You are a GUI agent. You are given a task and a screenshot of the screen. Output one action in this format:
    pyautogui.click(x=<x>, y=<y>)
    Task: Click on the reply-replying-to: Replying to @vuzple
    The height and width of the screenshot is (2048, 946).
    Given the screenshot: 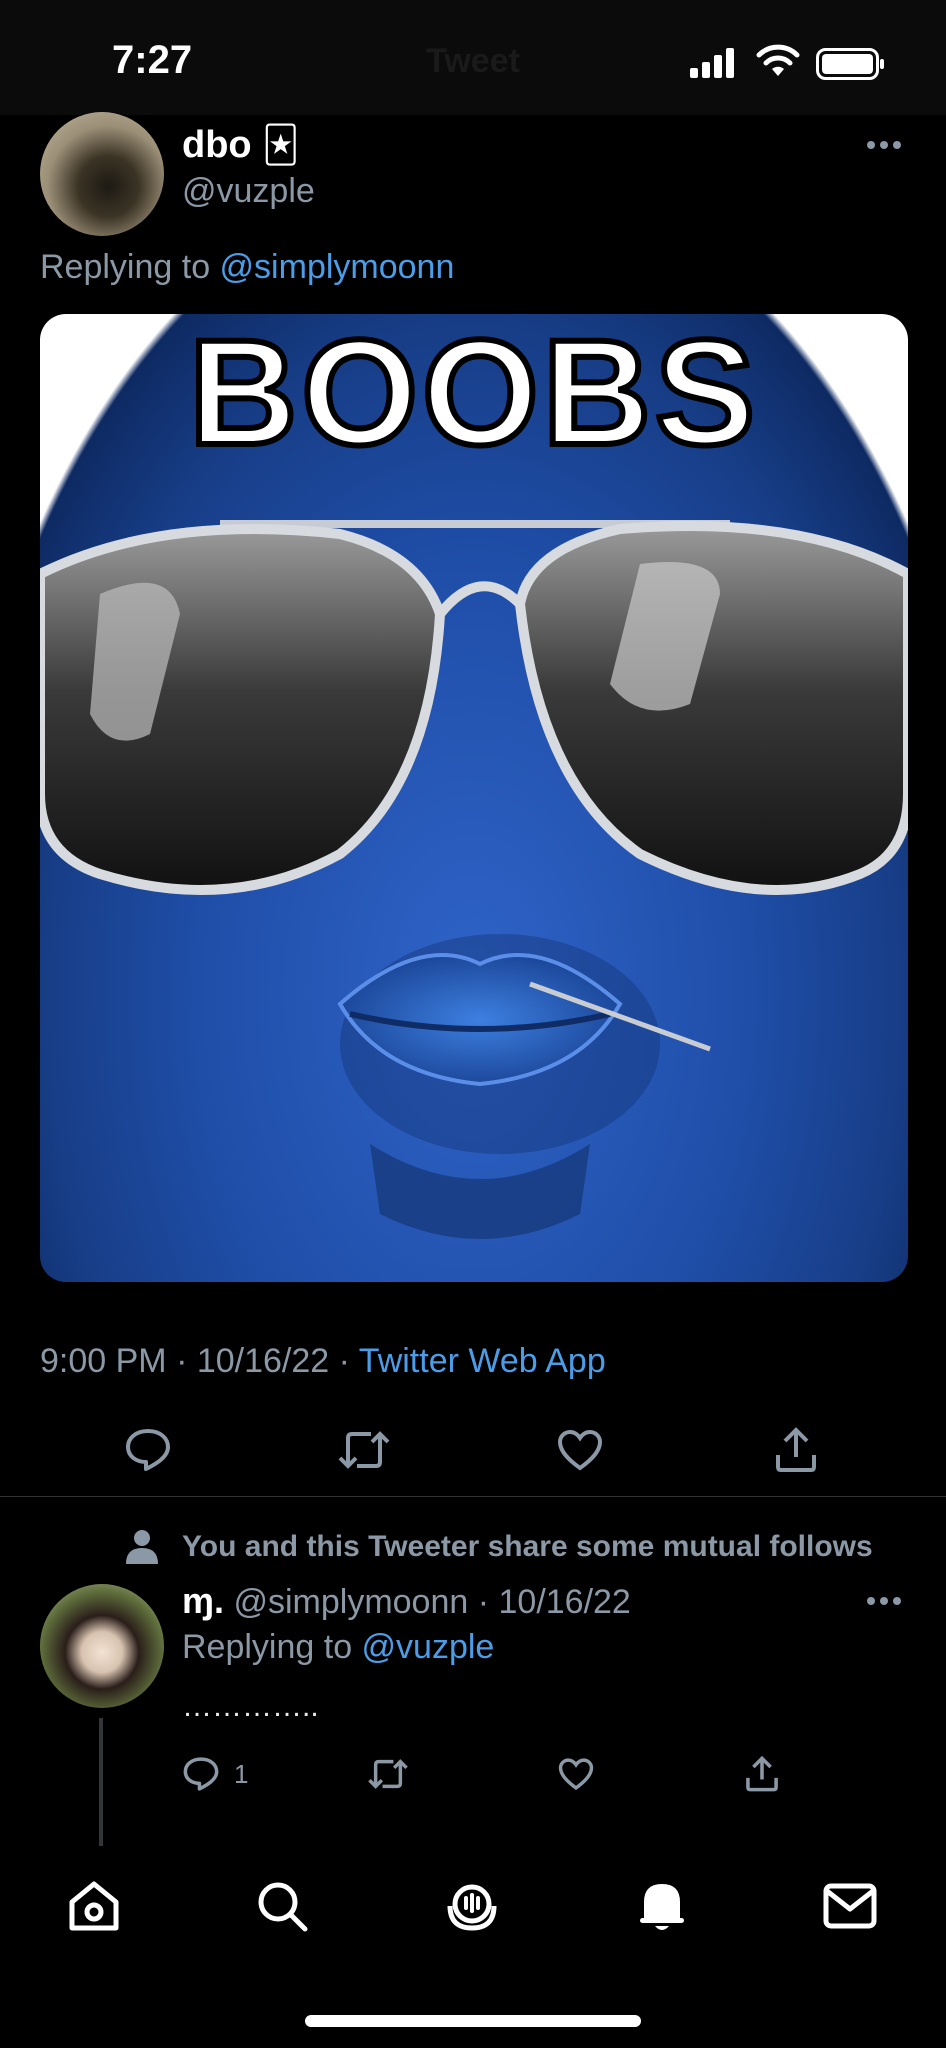 What is the action you would take?
    pyautogui.click(x=338, y=1647)
    